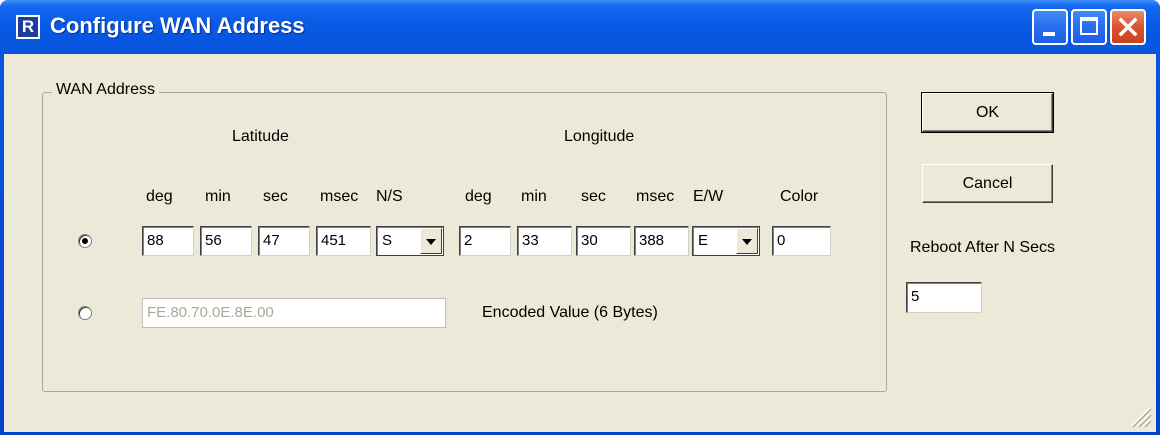 Image resolution: width=1160 pixels, height=435 pixels. Describe the element at coordinates (593, 196) in the screenshot. I see `lon-sec-label: sec` at that location.